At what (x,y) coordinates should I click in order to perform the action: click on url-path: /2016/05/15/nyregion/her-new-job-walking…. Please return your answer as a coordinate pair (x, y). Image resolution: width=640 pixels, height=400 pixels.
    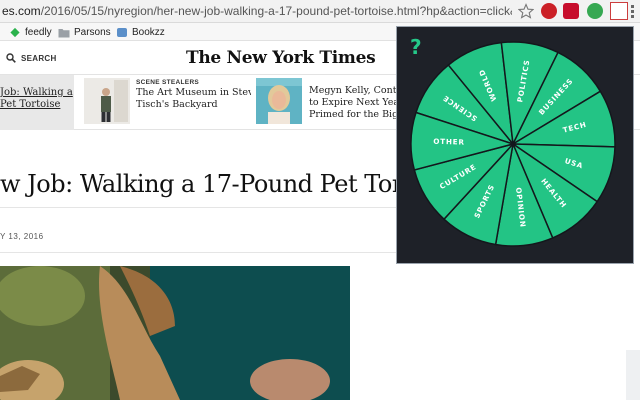
    Looking at the image, I should click on (276, 11).